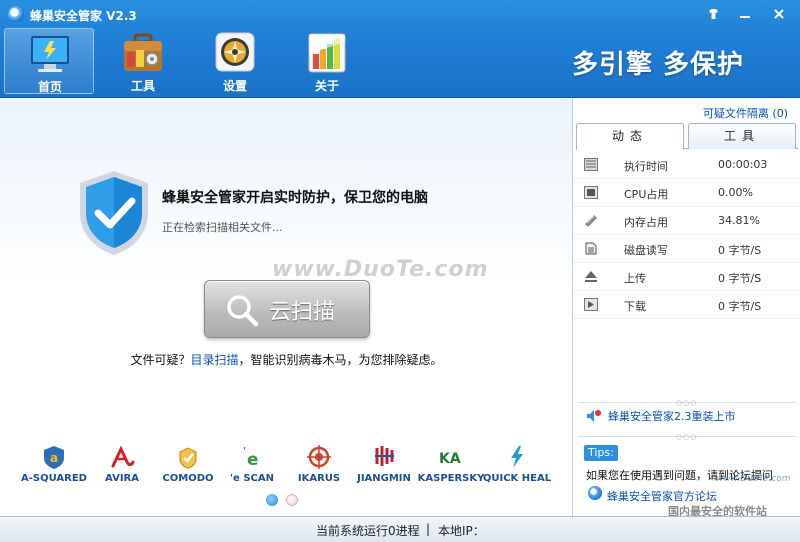  Describe the element at coordinates (646, 250) in the screenshot. I see `stat-label: 磁盘读写` at that location.